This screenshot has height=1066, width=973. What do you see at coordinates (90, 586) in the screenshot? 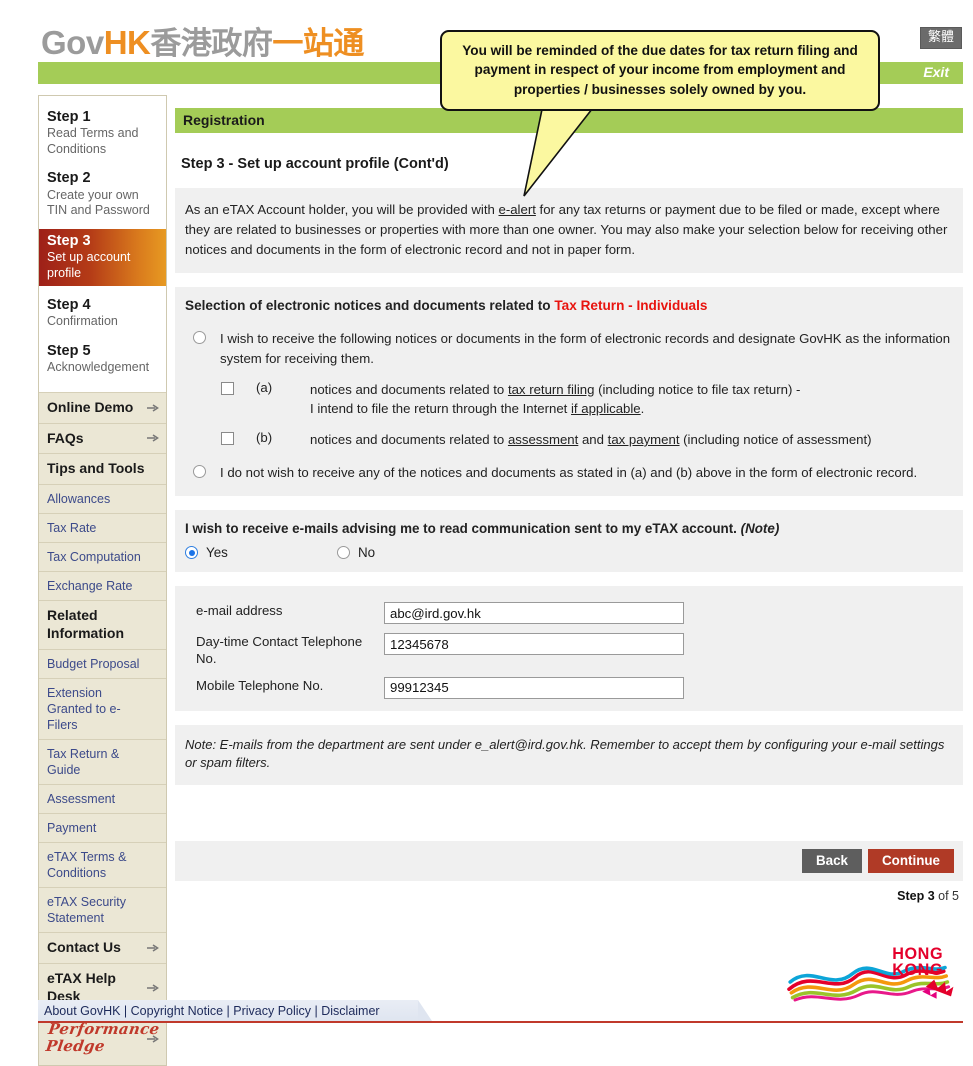
I see `sidebar-item-label: Exchange Rate` at bounding box center [90, 586].